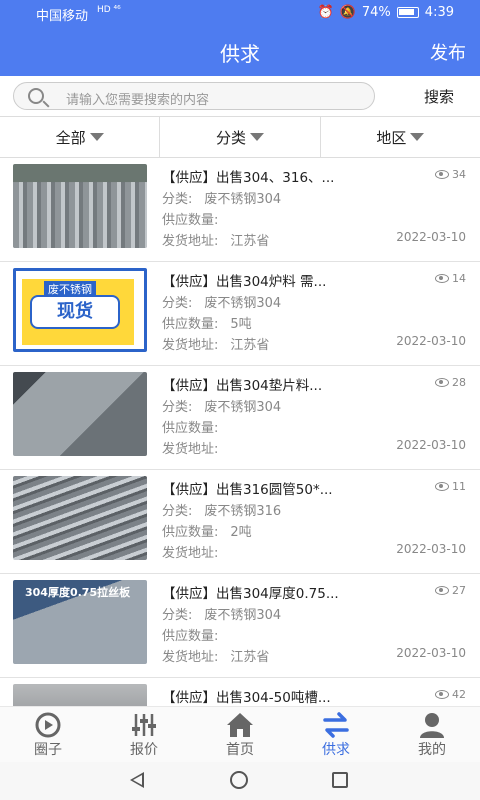 The image size is (480, 800). I want to click on list-item: 【供应】出售304-50吨槽... 42, so click(240, 692).